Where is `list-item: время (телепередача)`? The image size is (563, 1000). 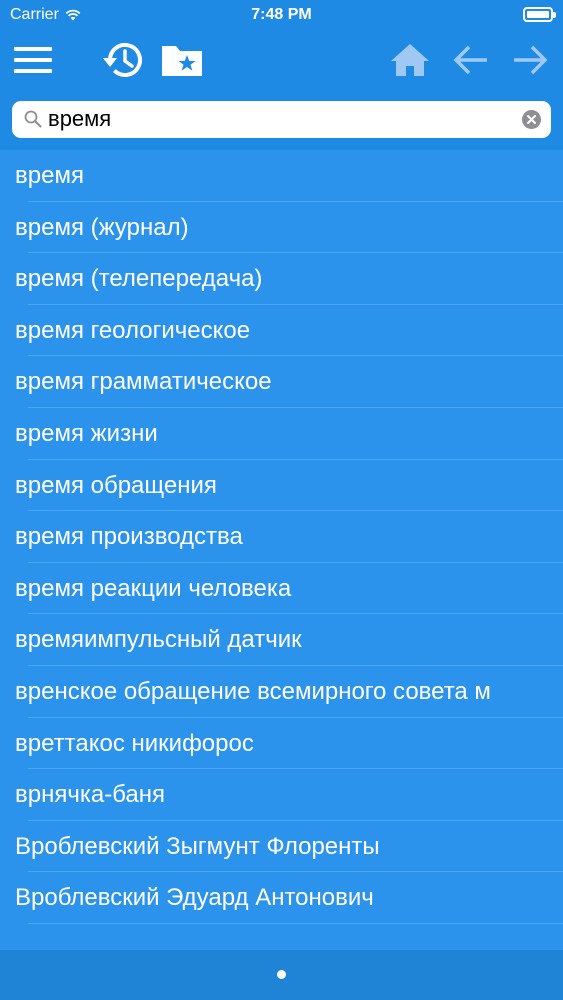
list-item: время (телепередача) is located at coordinates (281, 279).